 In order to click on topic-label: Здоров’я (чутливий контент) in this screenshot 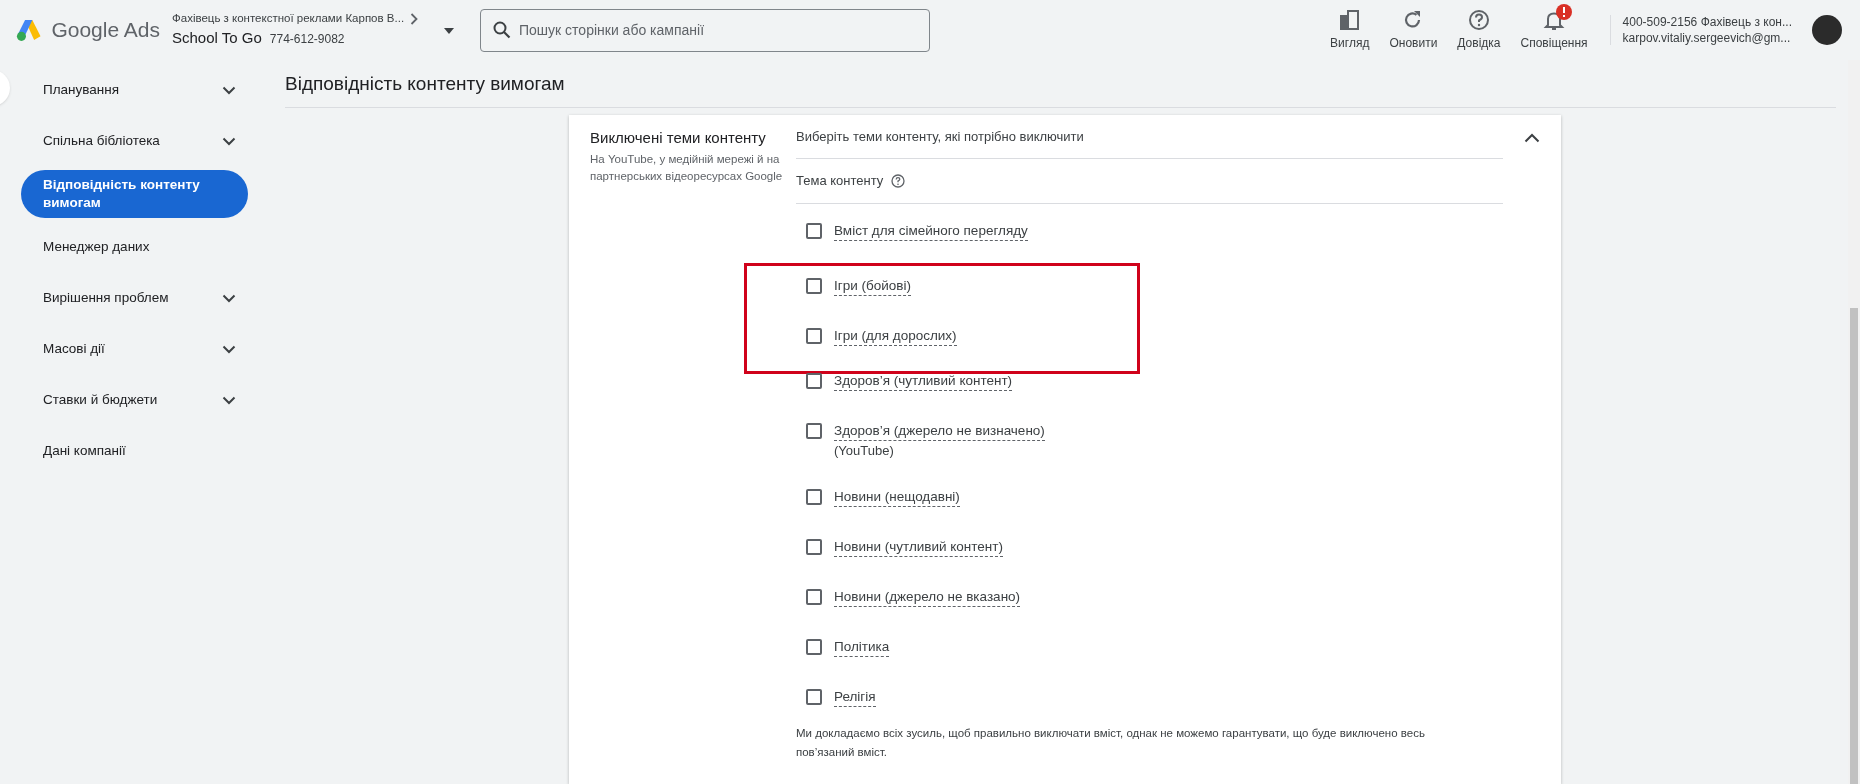, I will do `click(923, 381)`.